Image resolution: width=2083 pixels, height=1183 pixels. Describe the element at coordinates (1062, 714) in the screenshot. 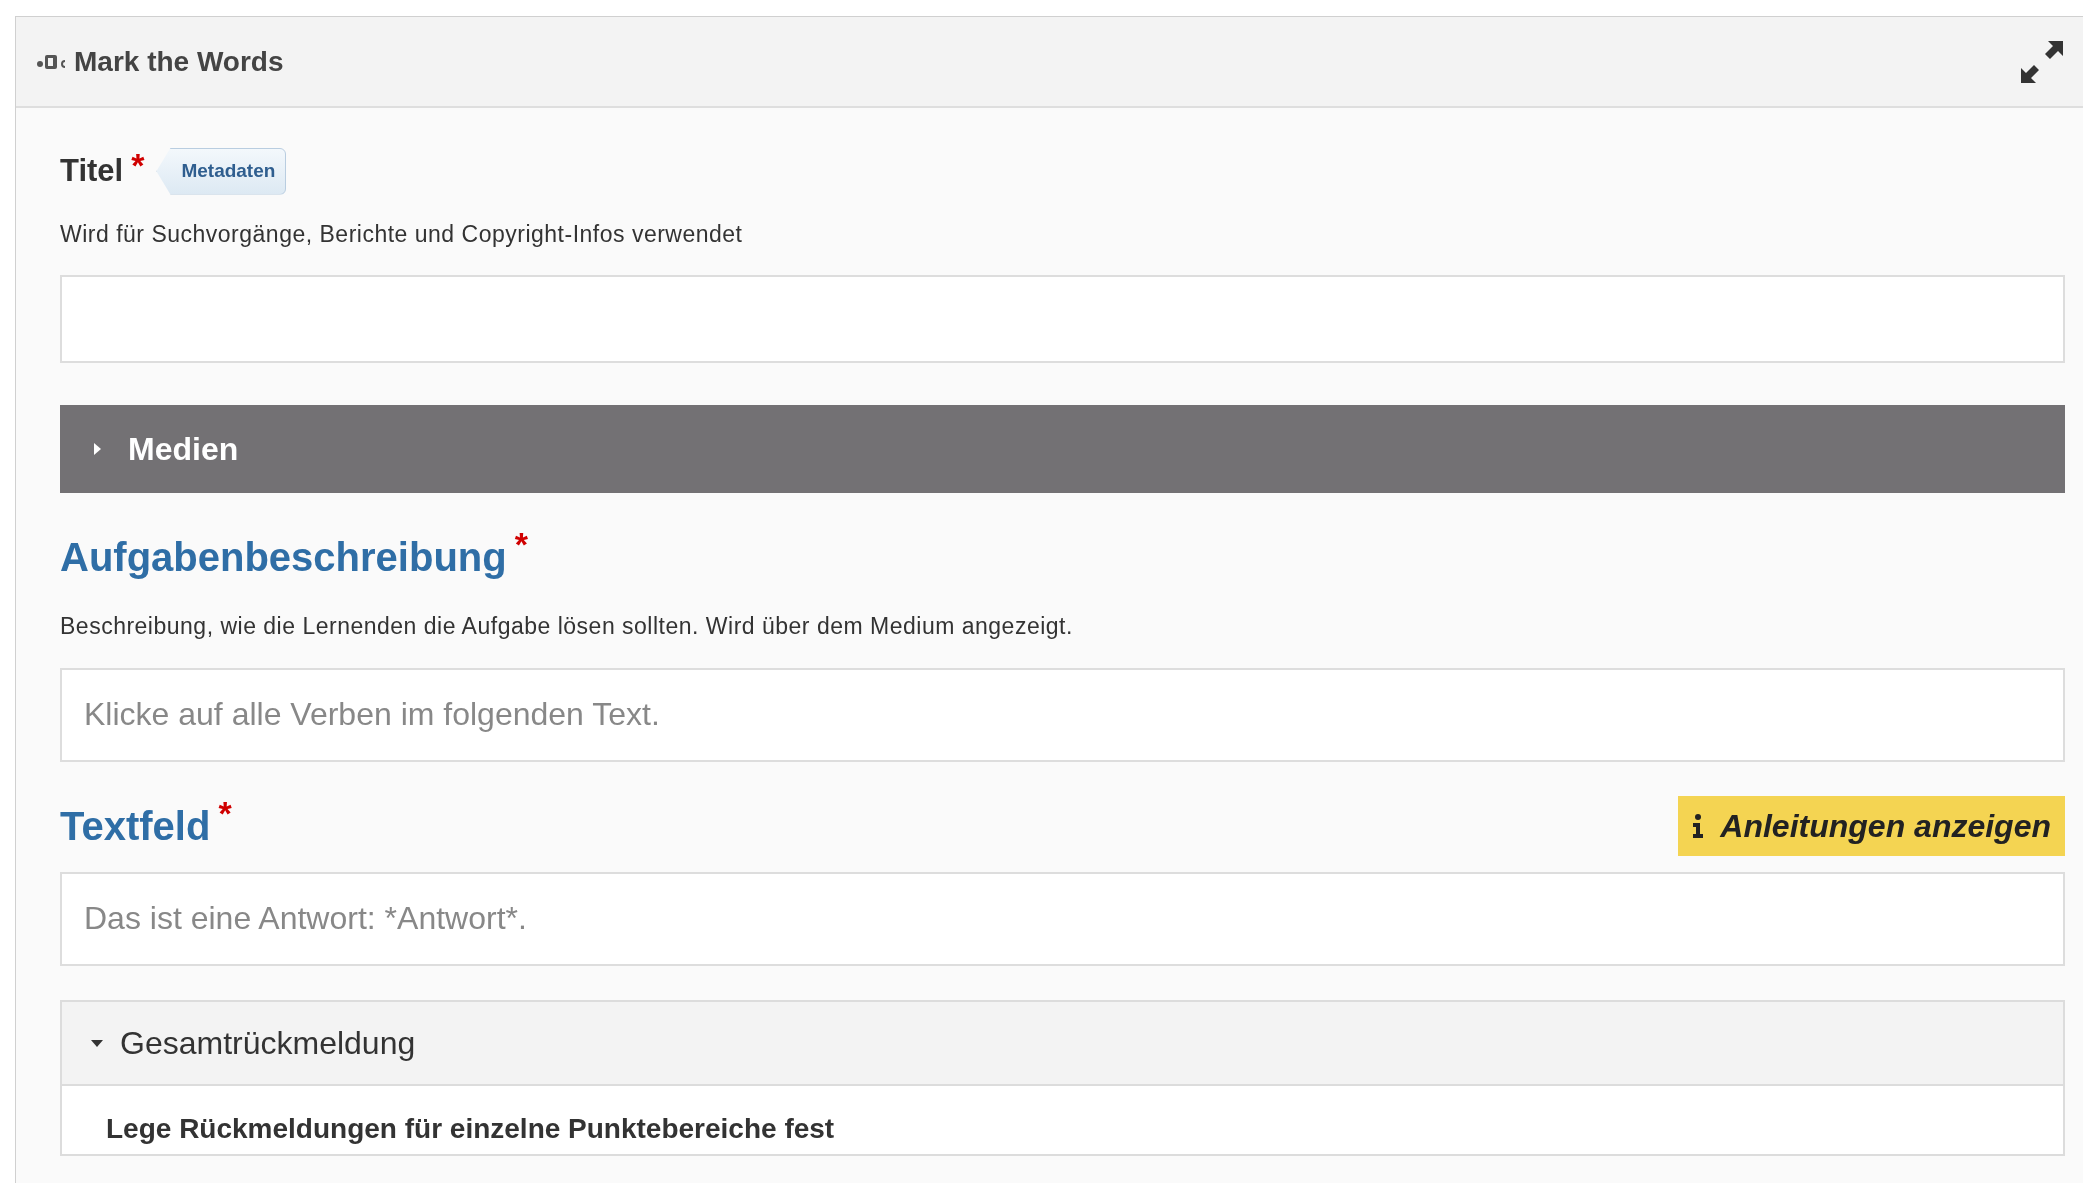

I see `text-input-field: Klicke auf alle Verben im folgenden Text.` at that location.